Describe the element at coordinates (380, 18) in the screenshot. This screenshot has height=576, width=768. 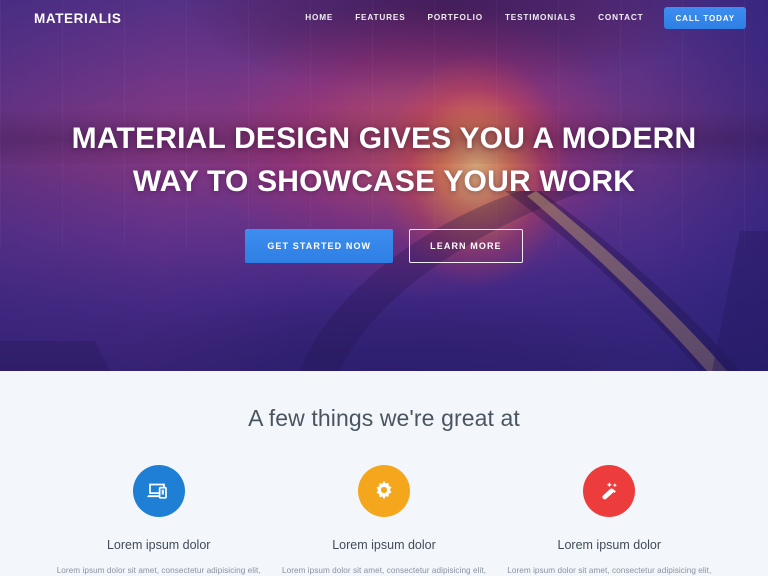
I see `nav-link-features: FEATURES` at that location.